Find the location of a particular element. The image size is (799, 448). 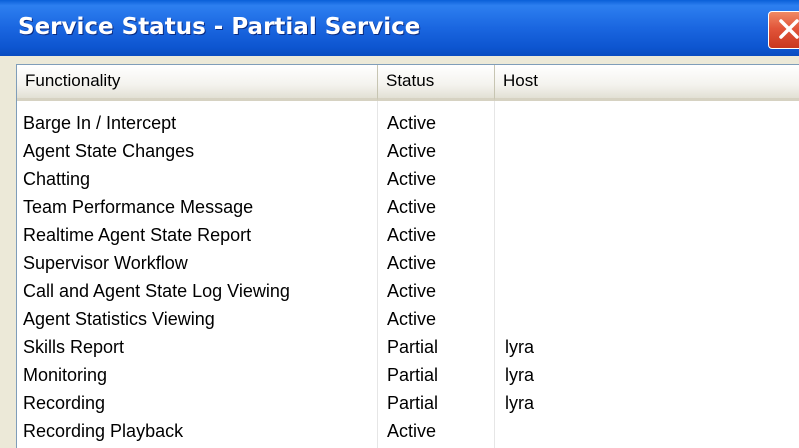

list-row: Supervisor Workflow Active is located at coordinates (408, 263).